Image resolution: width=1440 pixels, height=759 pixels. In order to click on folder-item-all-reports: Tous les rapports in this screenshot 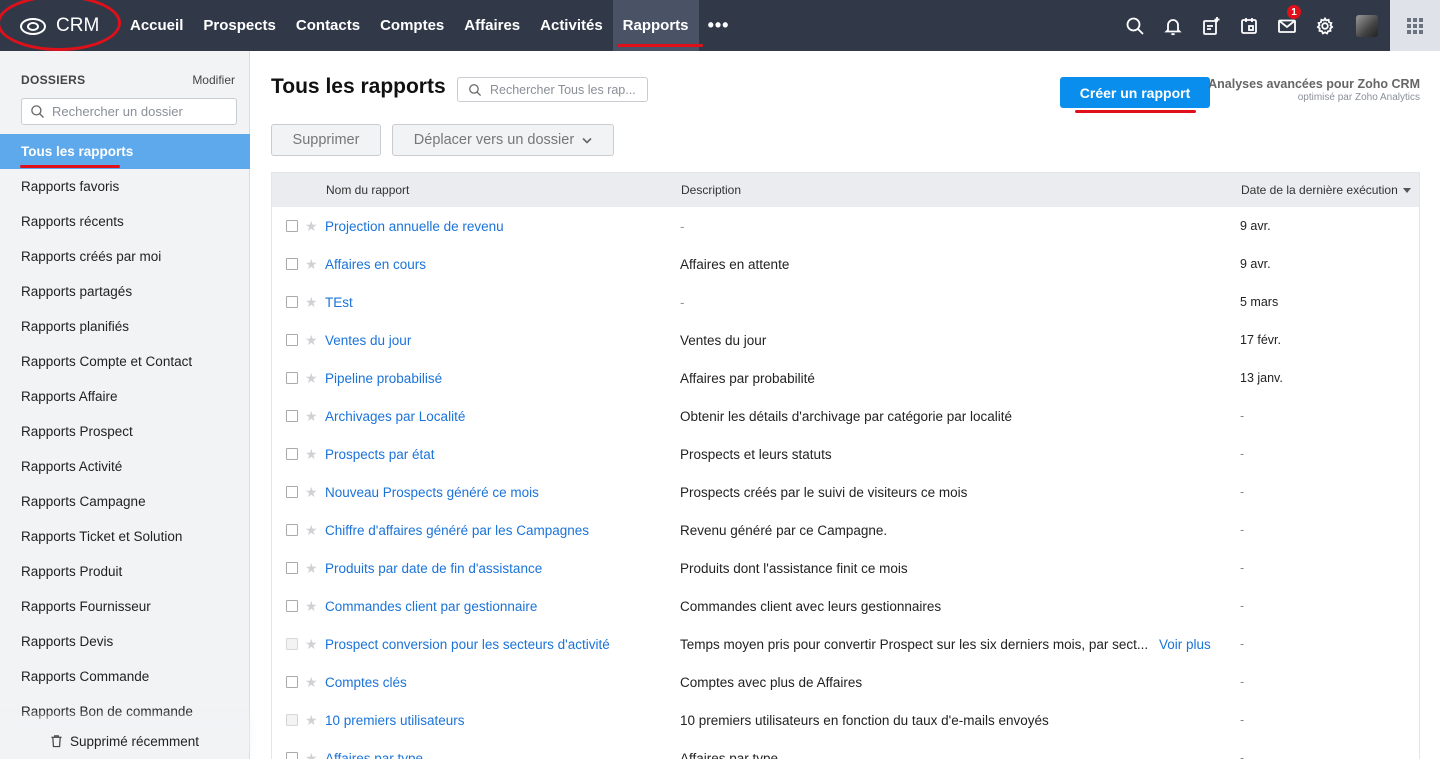, I will do `click(125, 151)`.